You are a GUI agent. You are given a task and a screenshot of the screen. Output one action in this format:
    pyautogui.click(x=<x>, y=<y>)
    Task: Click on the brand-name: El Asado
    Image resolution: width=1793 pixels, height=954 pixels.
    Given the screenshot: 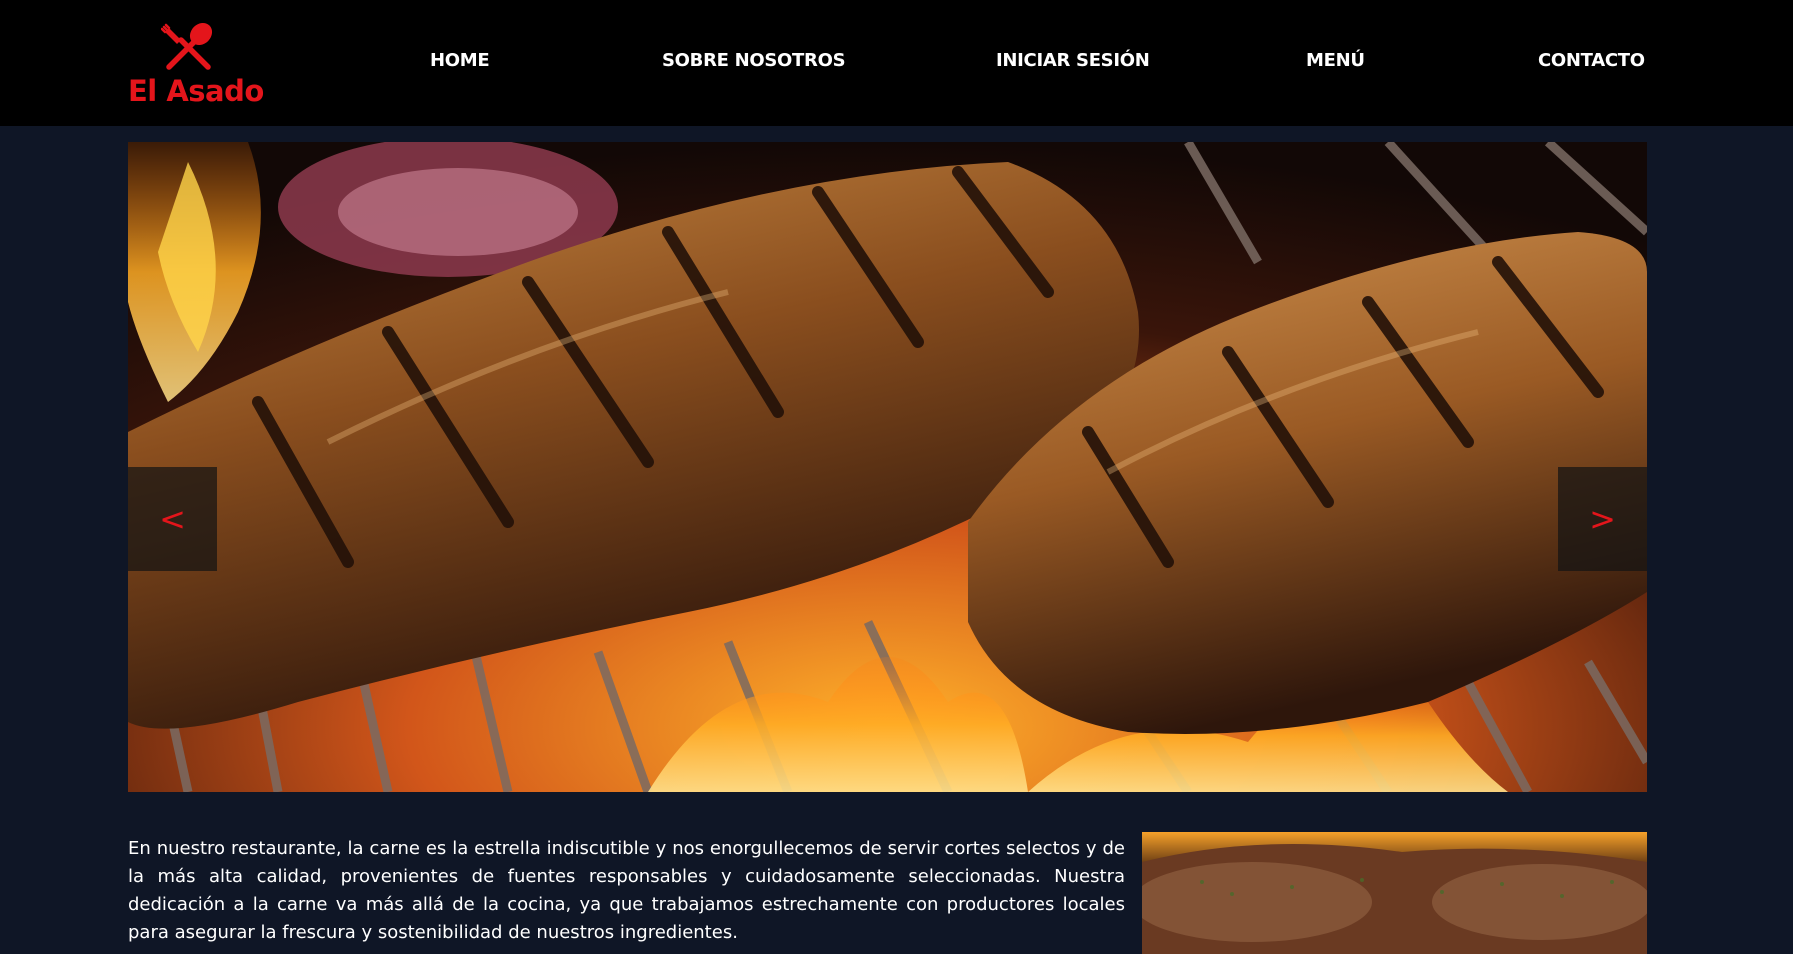 What is the action you would take?
    pyautogui.click(x=196, y=91)
    